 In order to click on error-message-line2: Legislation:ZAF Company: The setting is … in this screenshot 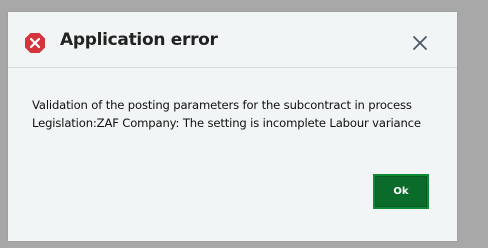, I will do `click(226, 123)`.